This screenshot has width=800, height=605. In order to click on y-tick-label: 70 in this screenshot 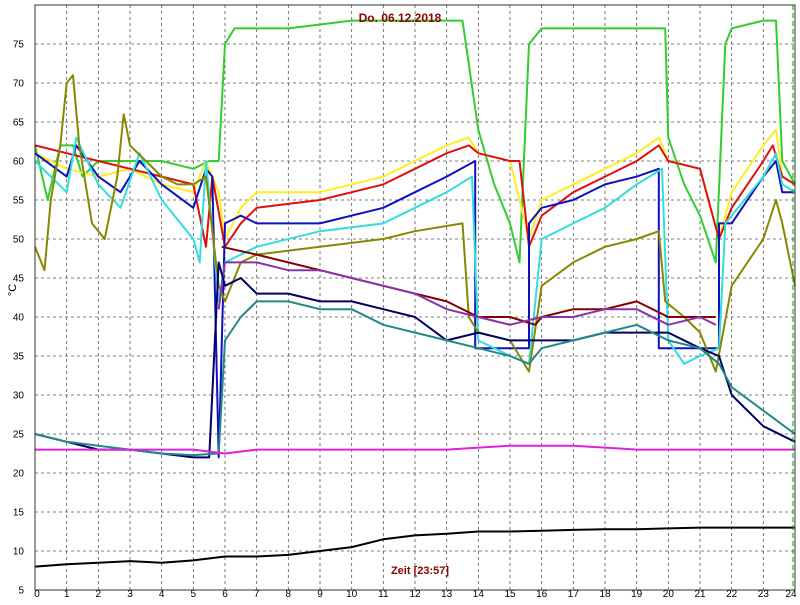, I will do `click(19, 84)`.